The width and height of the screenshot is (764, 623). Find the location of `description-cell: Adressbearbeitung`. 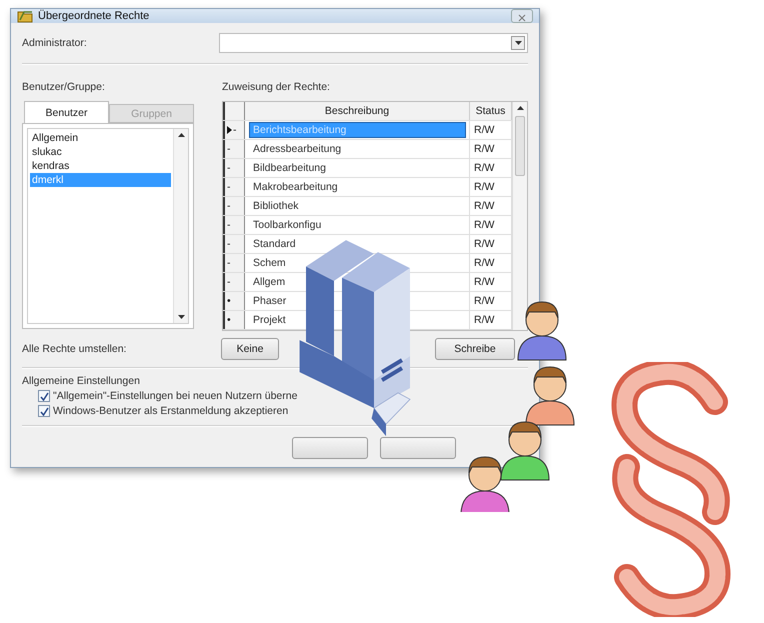

description-cell: Adressbearbeitung is located at coordinates (297, 149).